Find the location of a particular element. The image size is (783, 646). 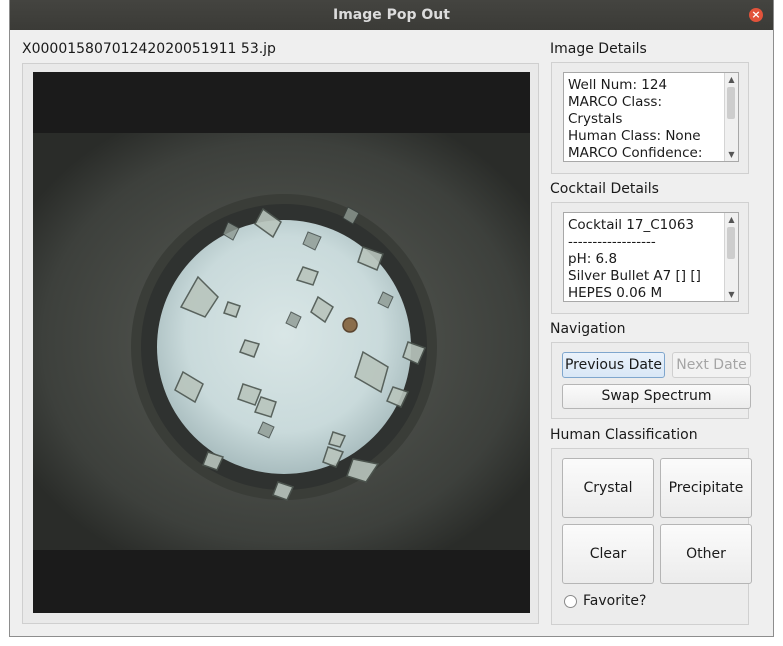

window-title: Image Pop Out is located at coordinates (391, 15).